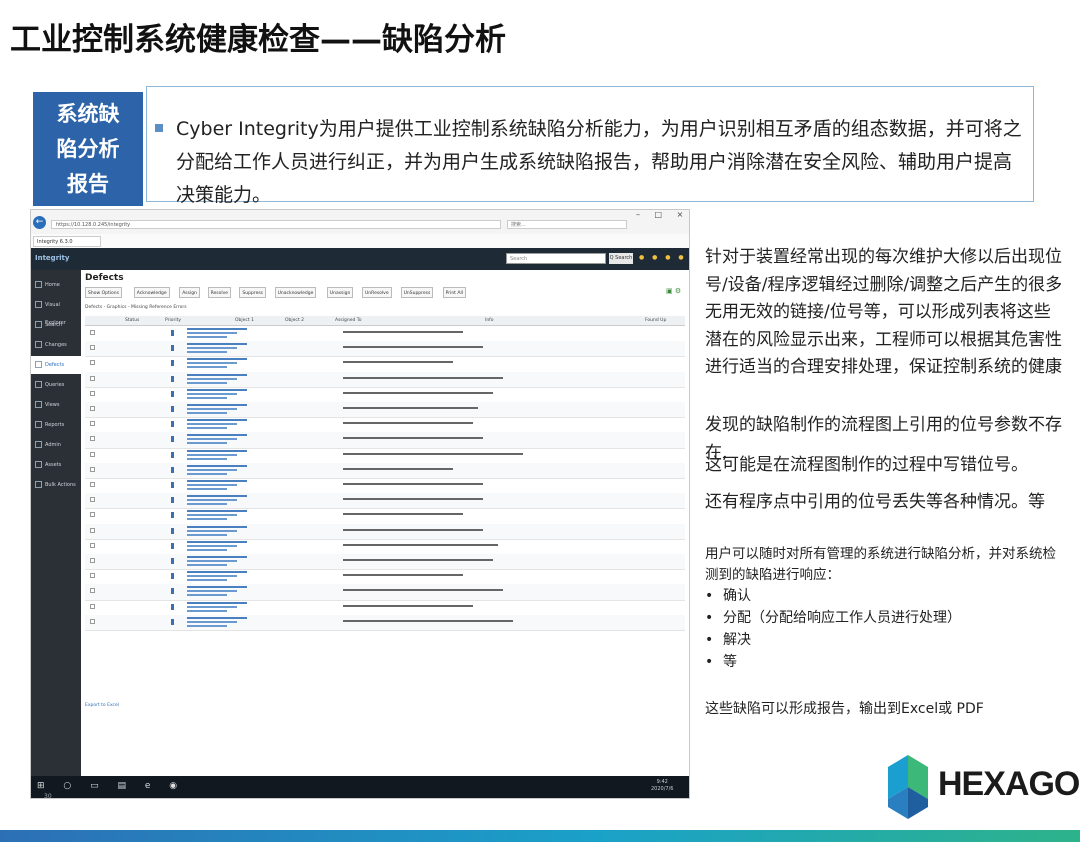 The width and height of the screenshot is (1080, 842). I want to click on toolbar-button-print-all: Print All, so click(454, 292).